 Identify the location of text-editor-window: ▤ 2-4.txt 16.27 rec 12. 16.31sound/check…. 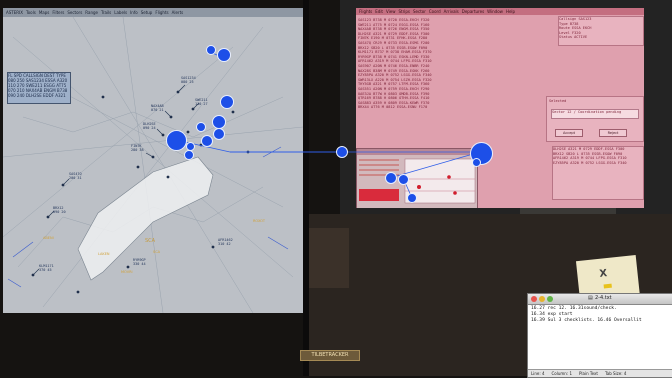
(599, 335).